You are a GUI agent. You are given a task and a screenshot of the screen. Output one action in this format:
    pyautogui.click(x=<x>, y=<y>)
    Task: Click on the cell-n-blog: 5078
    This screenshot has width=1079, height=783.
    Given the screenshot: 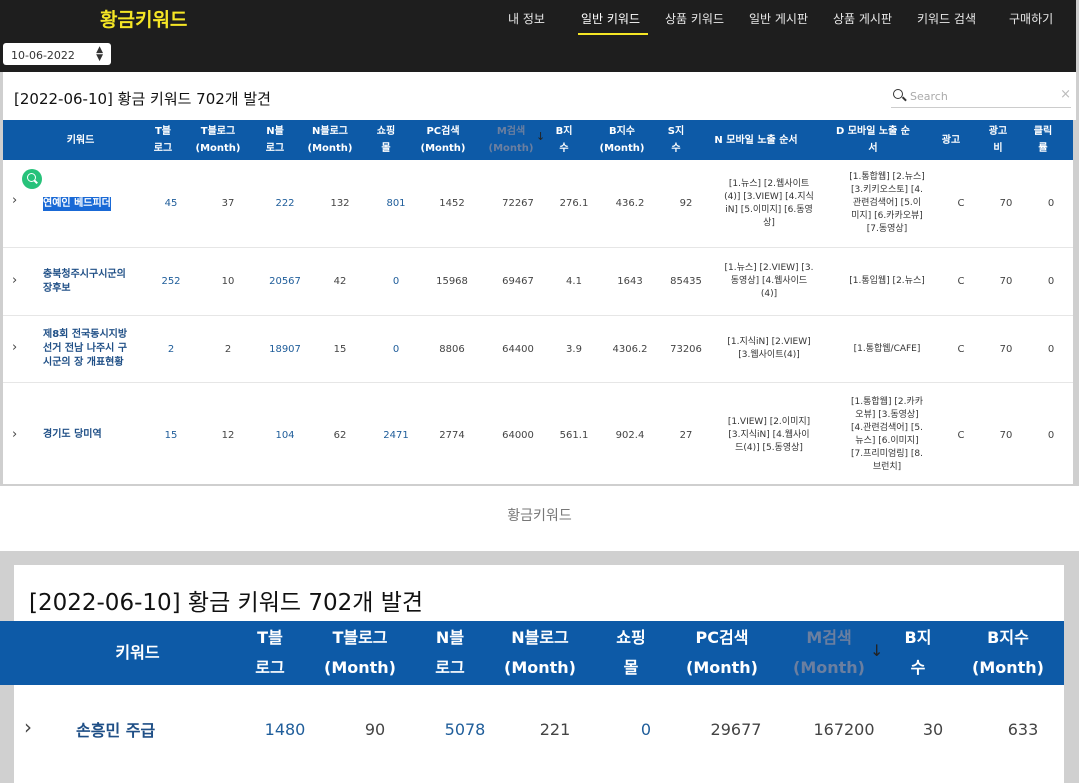 What is the action you would take?
    pyautogui.click(x=465, y=729)
    